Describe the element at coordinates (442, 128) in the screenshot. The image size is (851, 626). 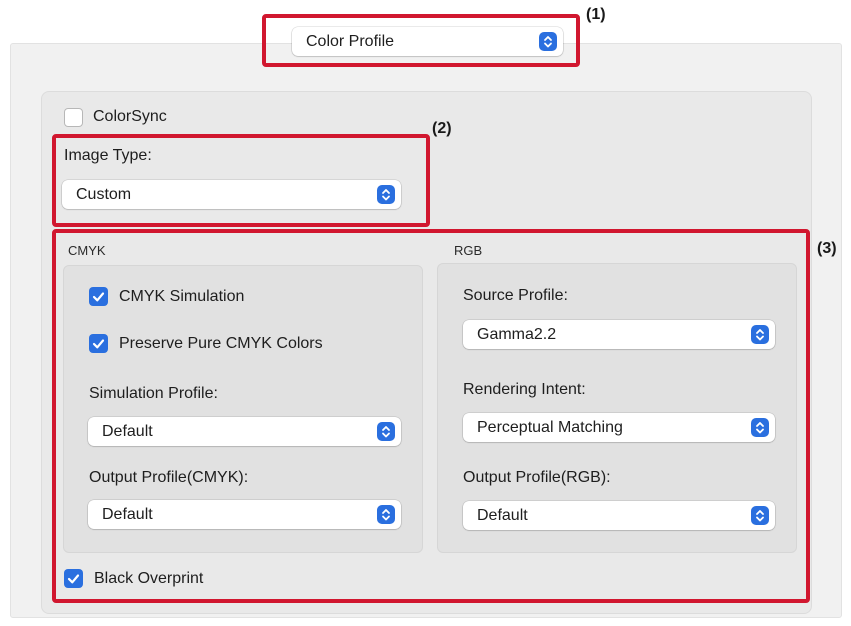
I see `callout-marker-2: (2)` at that location.